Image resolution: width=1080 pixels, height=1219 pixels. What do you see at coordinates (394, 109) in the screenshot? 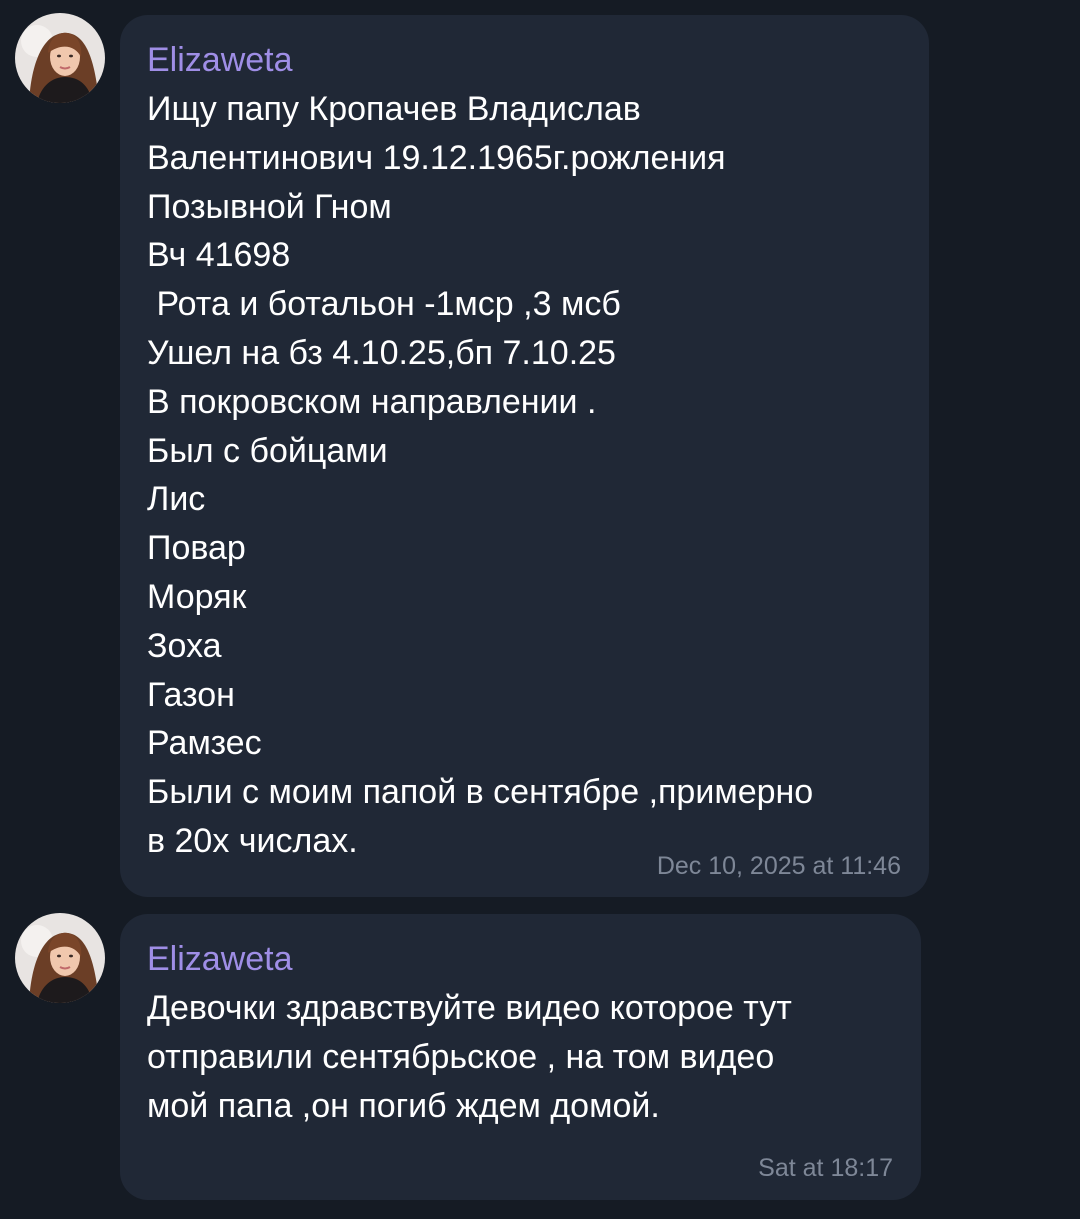
I see `message-line: Ищу папу Кропачев Владислав` at bounding box center [394, 109].